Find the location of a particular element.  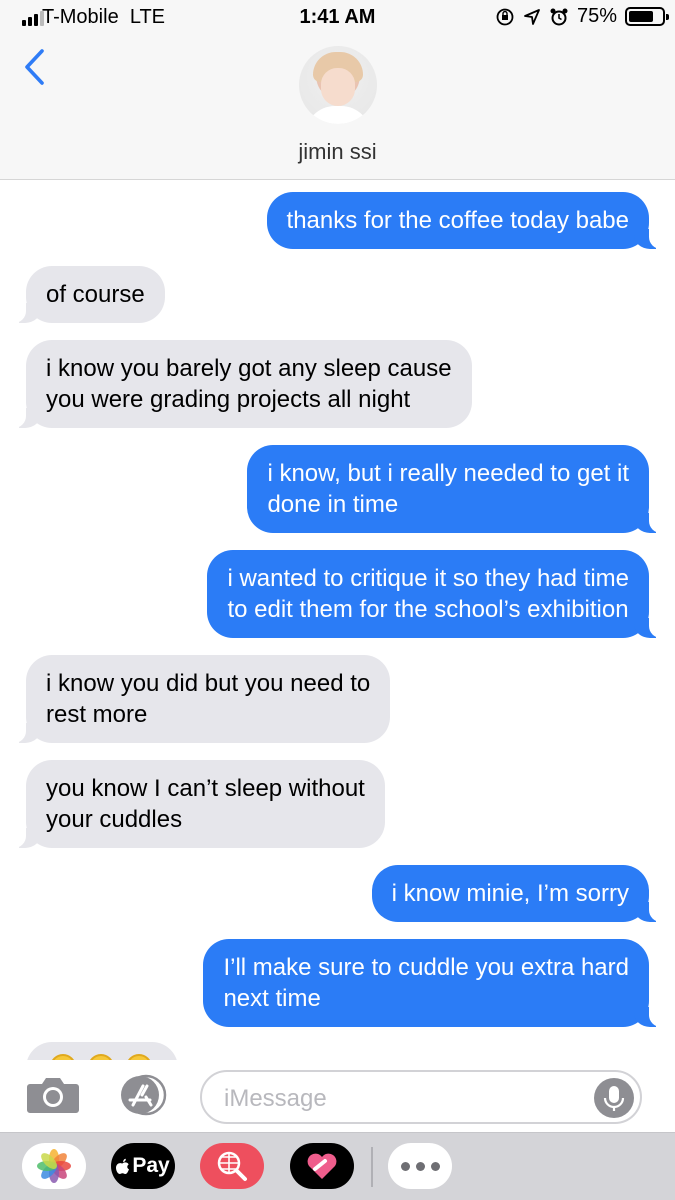

message-line: you know I can’t sleep without is located at coordinates (205, 788).